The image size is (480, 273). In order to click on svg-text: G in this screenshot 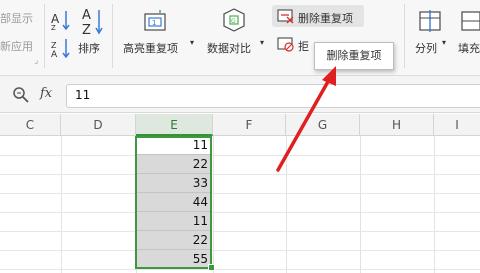, I will do `click(233, 21)`.